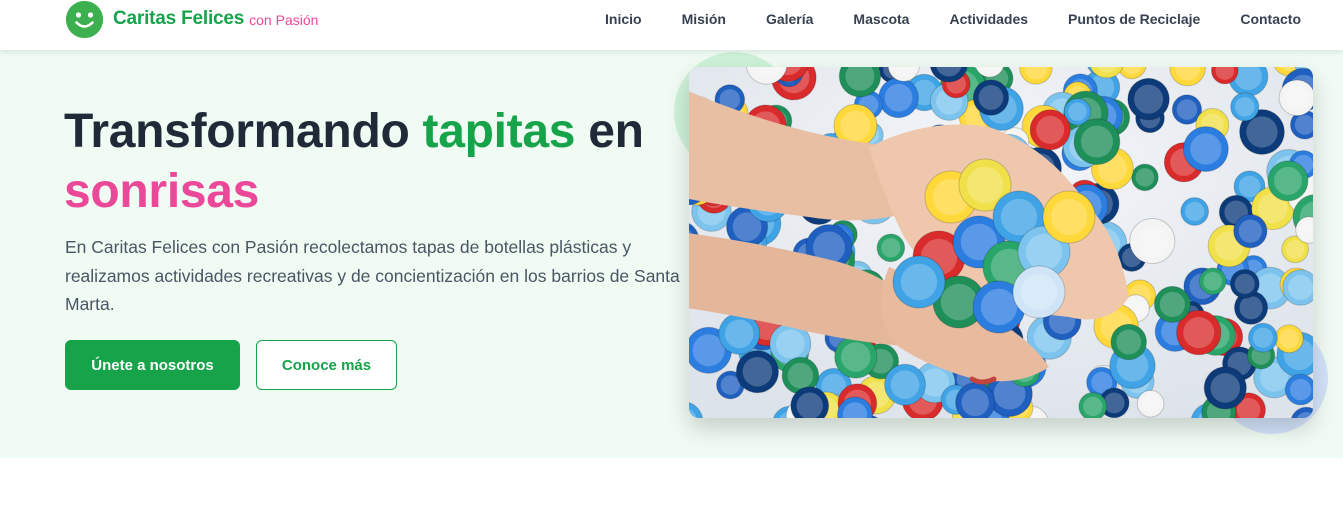  Describe the element at coordinates (326, 365) in the screenshot. I see `learn-more-button: Conoce más` at that location.